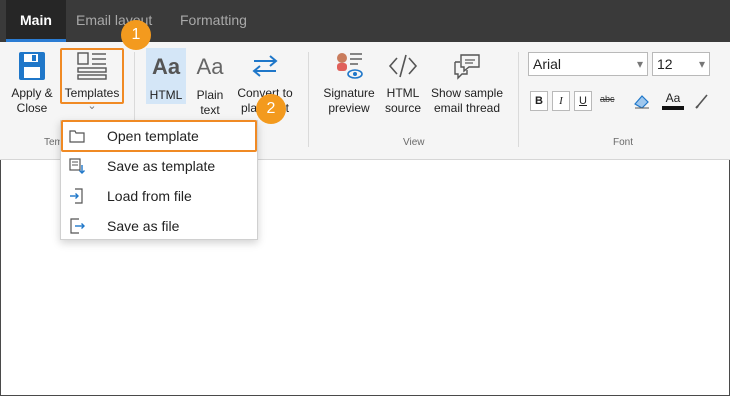 Image resolution: width=730 pixels, height=396 pixels. Describe the element at coordinates (210, 66) in the screenshot. I see `plain-text-mode-icon: Aa` at that location.